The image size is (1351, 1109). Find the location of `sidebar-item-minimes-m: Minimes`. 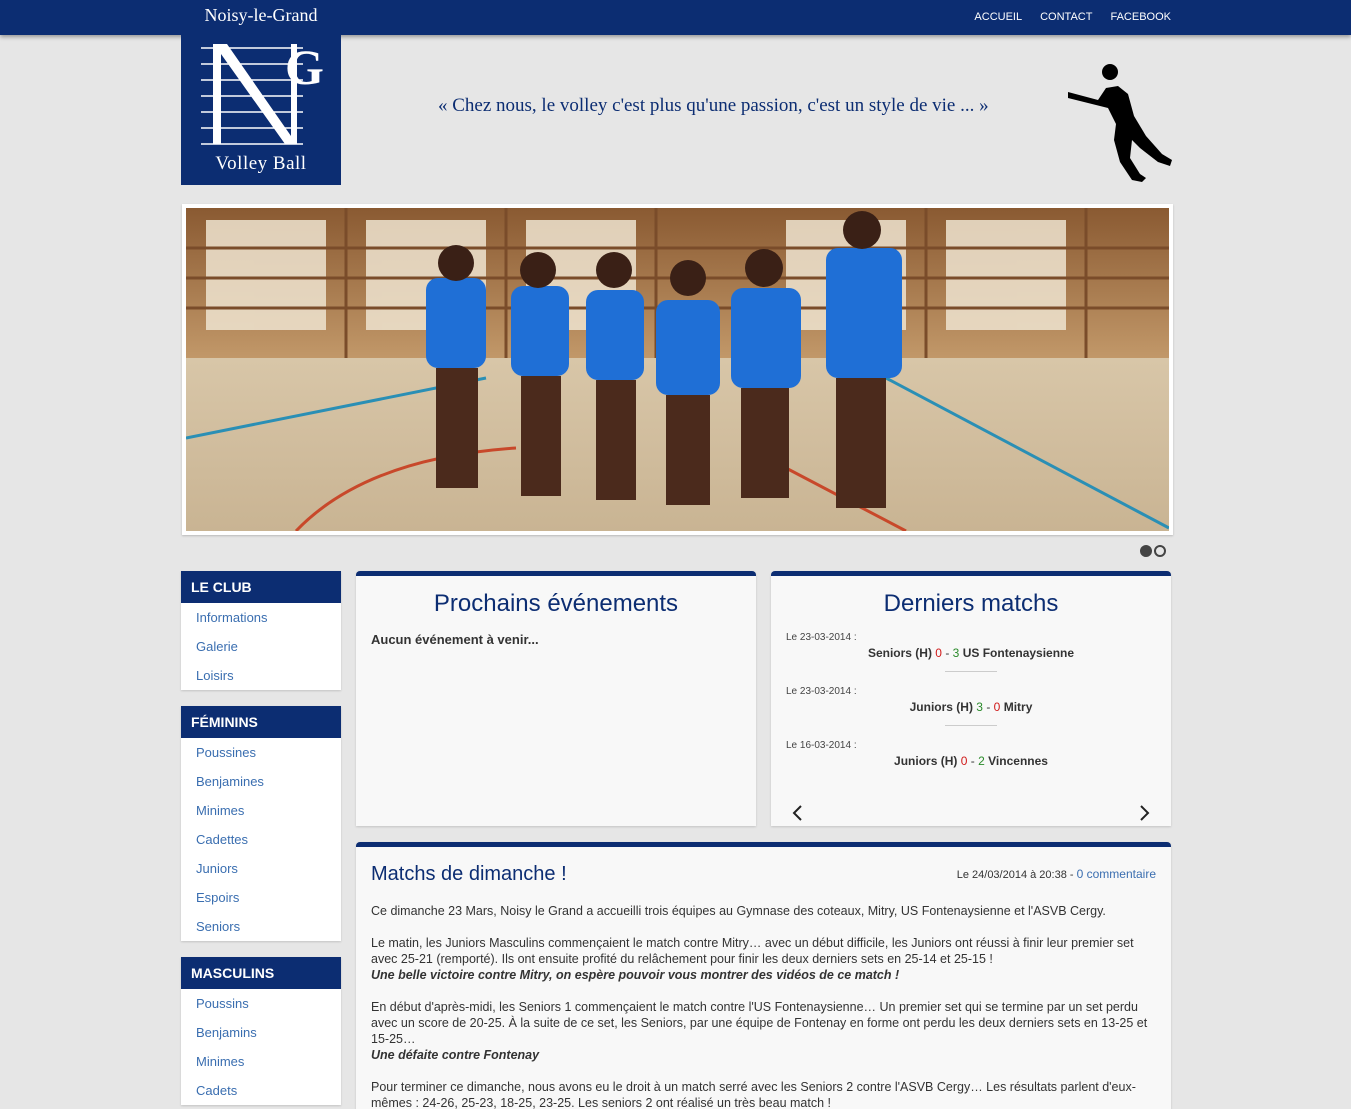

sidebar-item-minimes-m: Minimes is located at coordinates (261, 1061).